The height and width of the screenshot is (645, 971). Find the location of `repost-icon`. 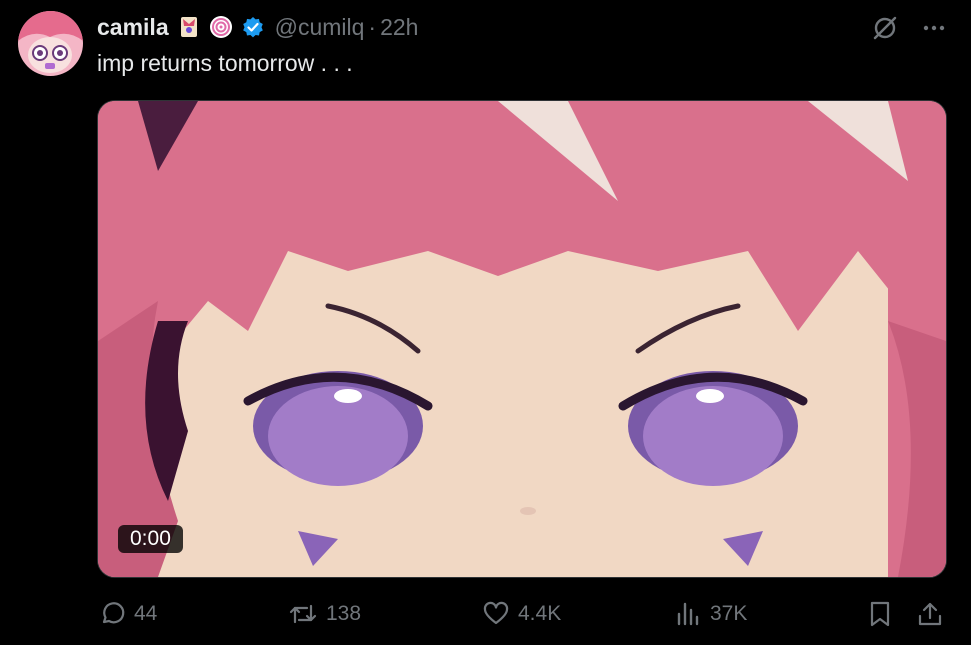

repost-icon is located at coordinates (303, 614).